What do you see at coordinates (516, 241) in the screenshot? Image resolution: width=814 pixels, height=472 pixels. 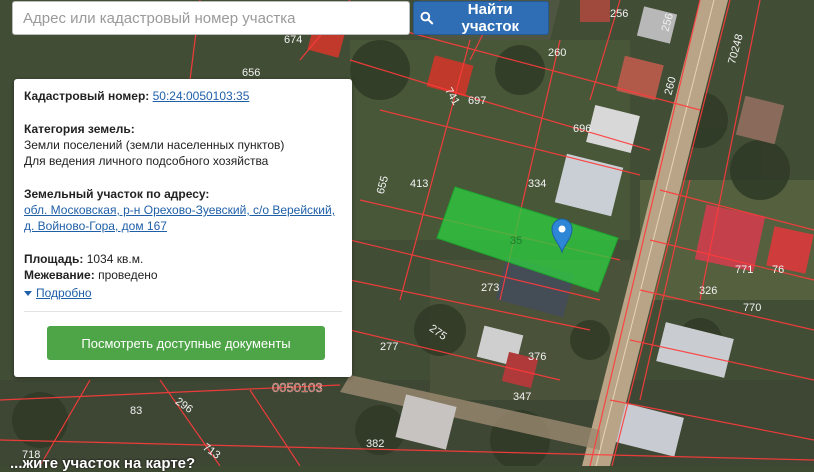 I see `parcel-label: 35` at bounding box center [516, 241].